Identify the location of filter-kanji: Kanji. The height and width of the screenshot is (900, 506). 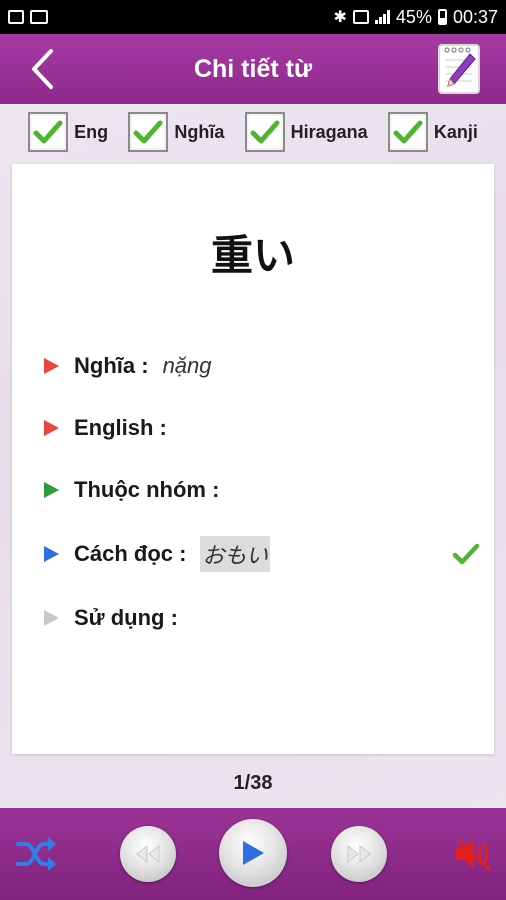
(432, 132).